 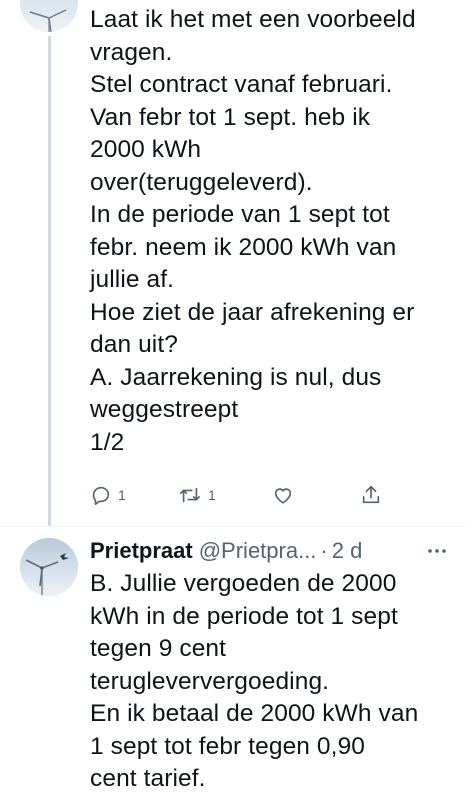 I want to click on tweet-text-line: over(teruggeleverd)., so click(x=201, y=182).